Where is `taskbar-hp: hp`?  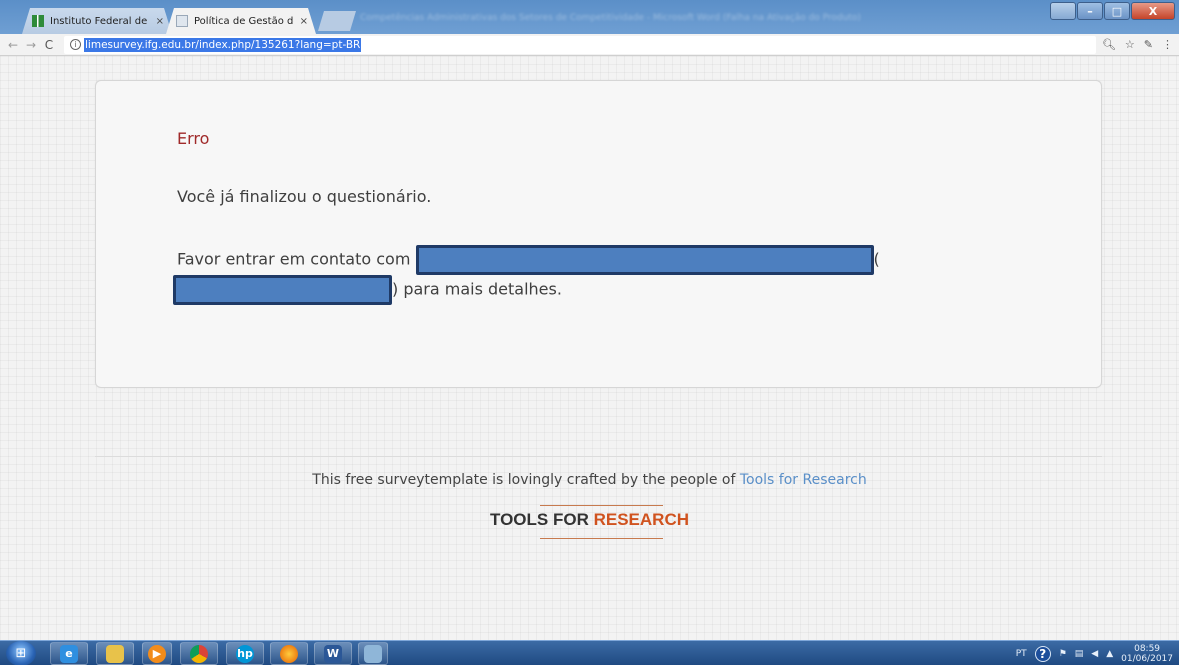
taskbar-hp: hp is located at coordinates (245, 653).